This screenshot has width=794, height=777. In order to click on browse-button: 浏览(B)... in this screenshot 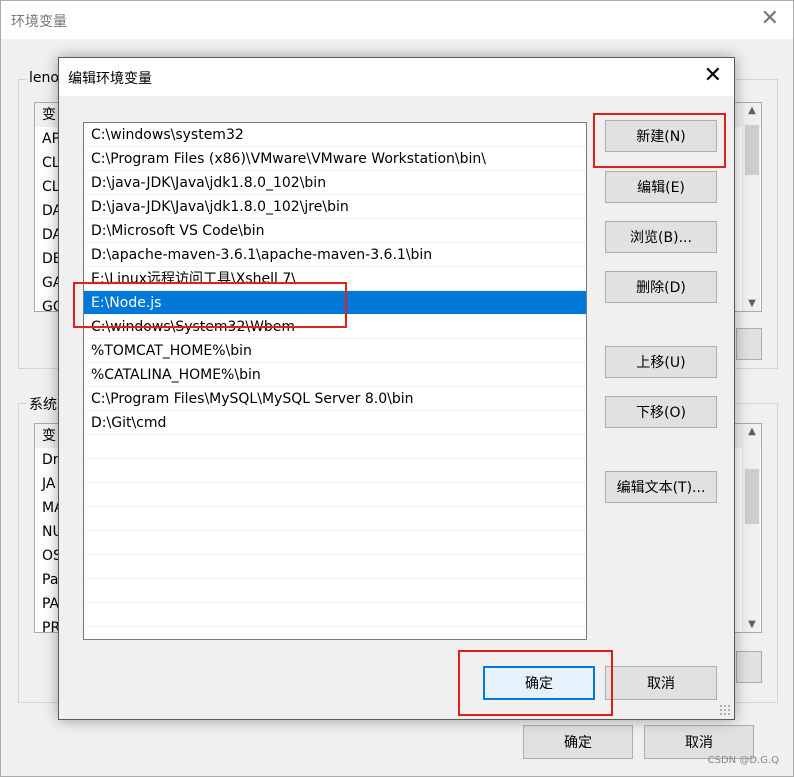, I will do `click(661, 237)`.